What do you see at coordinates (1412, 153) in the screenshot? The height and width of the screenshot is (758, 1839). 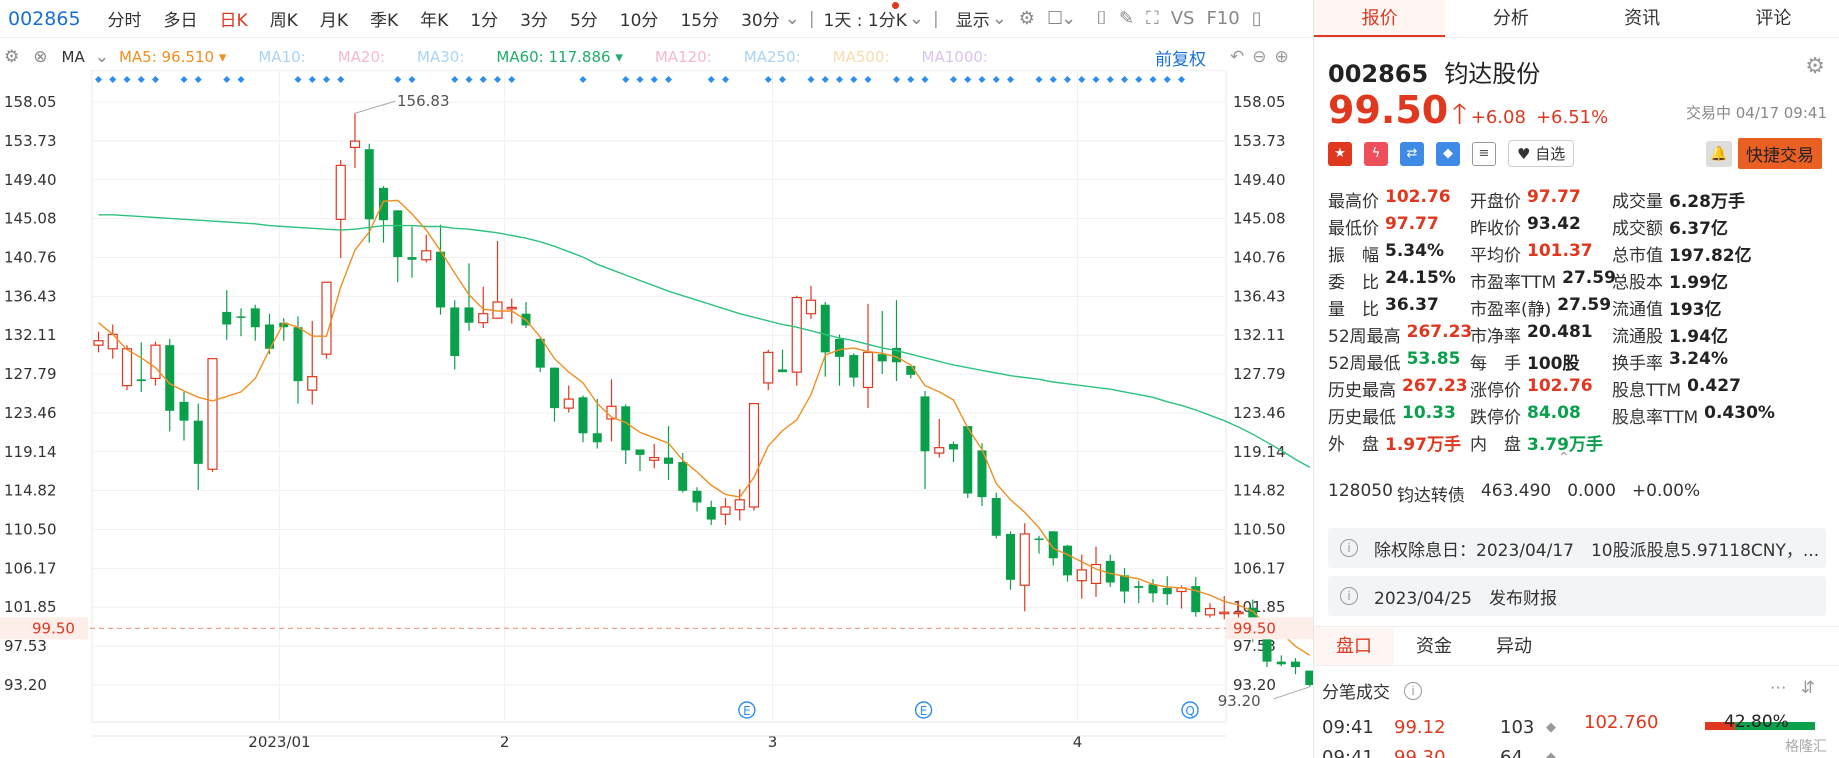 I see `shuffle-icon: ⇄` at bounding box center [1412, 153].